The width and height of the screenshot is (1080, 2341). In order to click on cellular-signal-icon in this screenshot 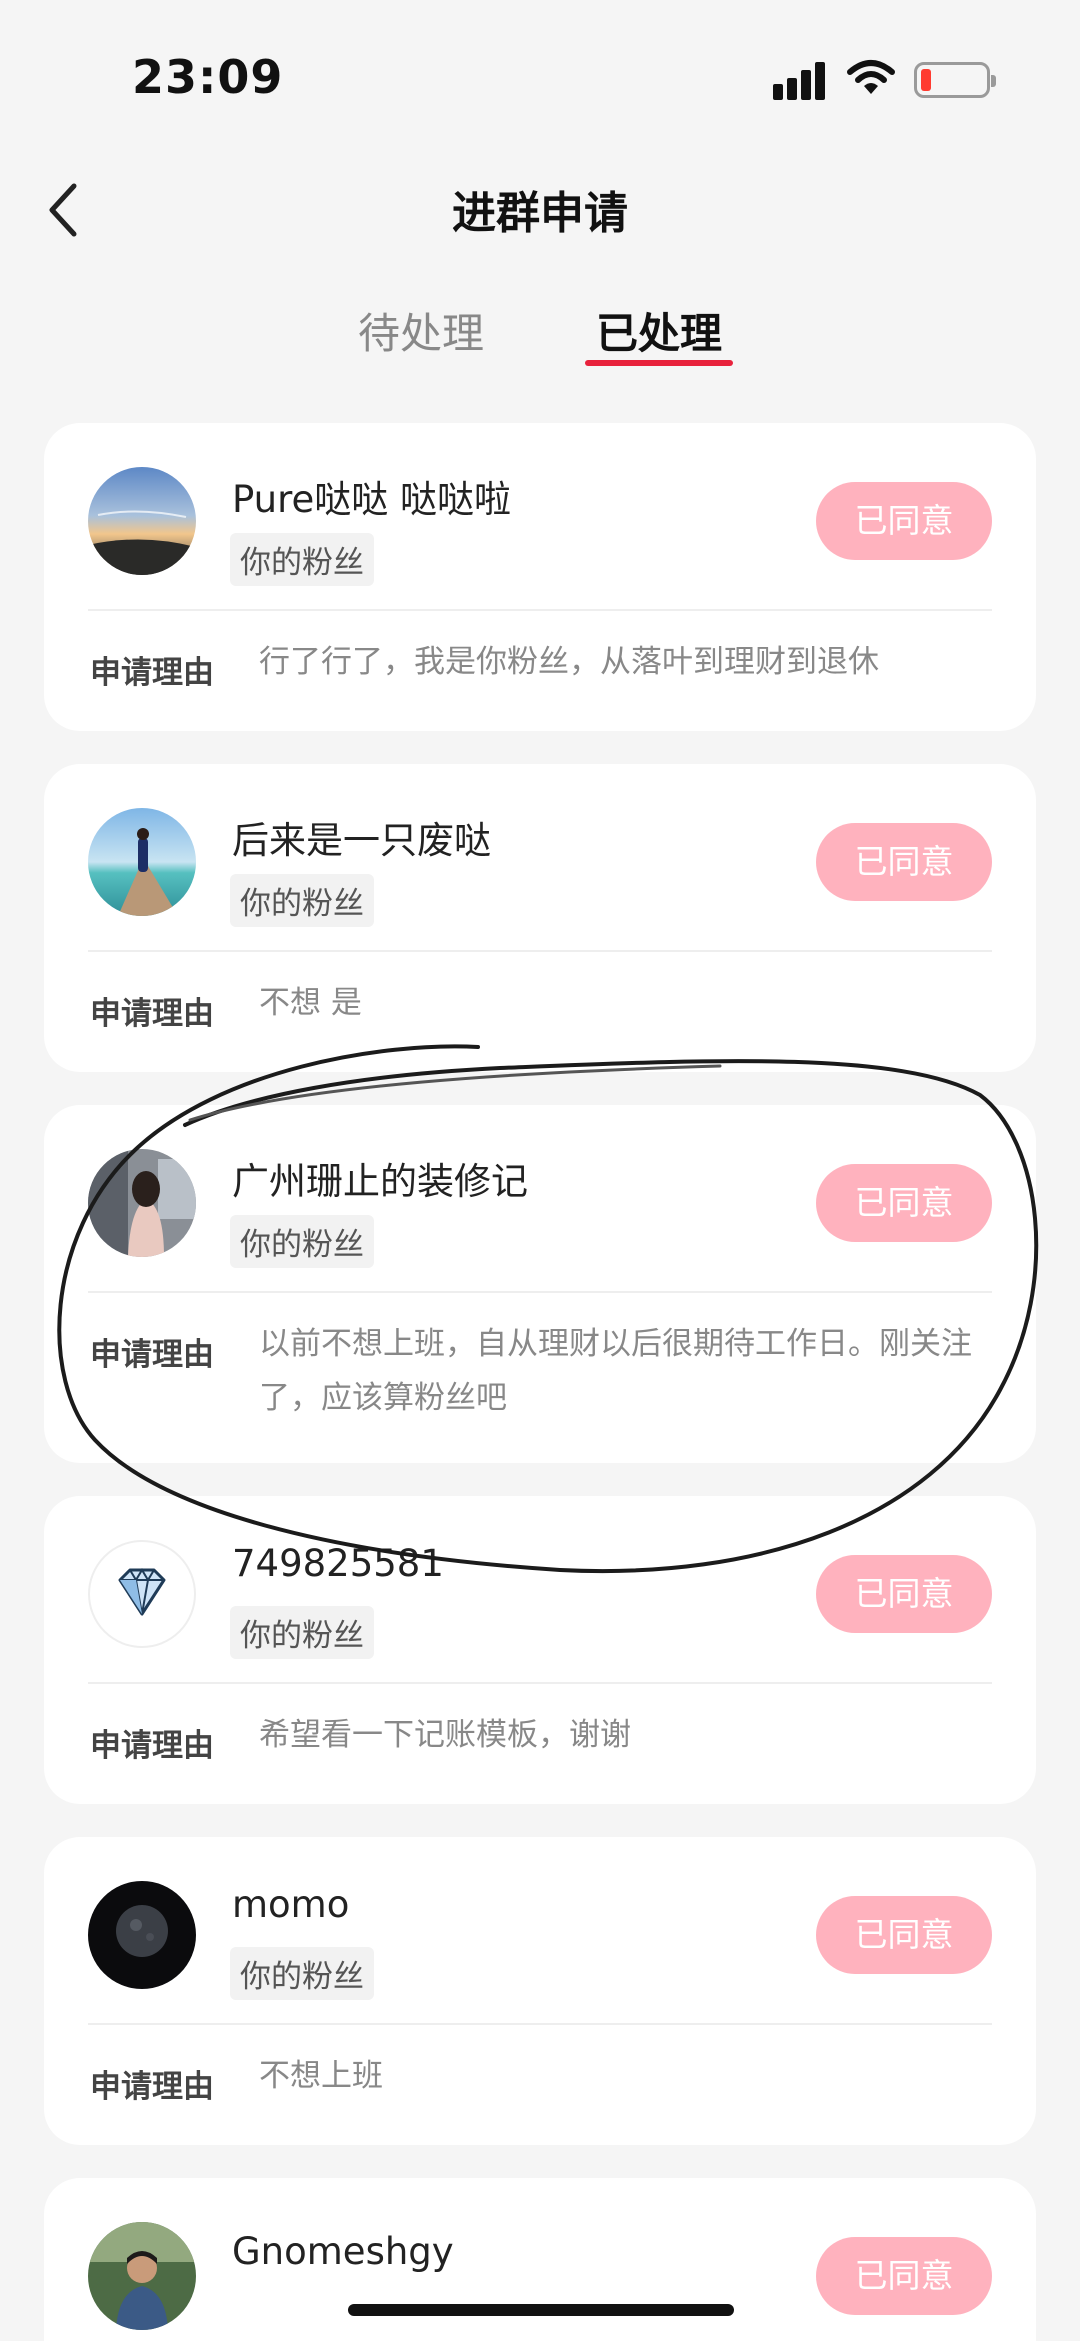, I will do `click(803, 80)`.